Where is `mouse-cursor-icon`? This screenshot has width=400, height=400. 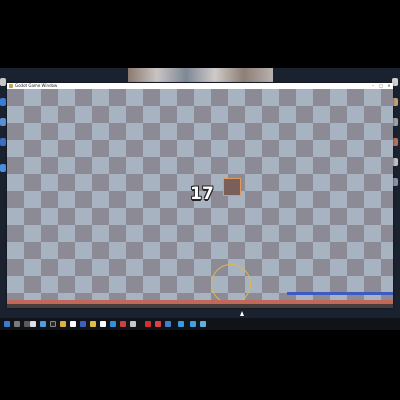 mouse-cursor-icon is located at coordinates (242, 313).